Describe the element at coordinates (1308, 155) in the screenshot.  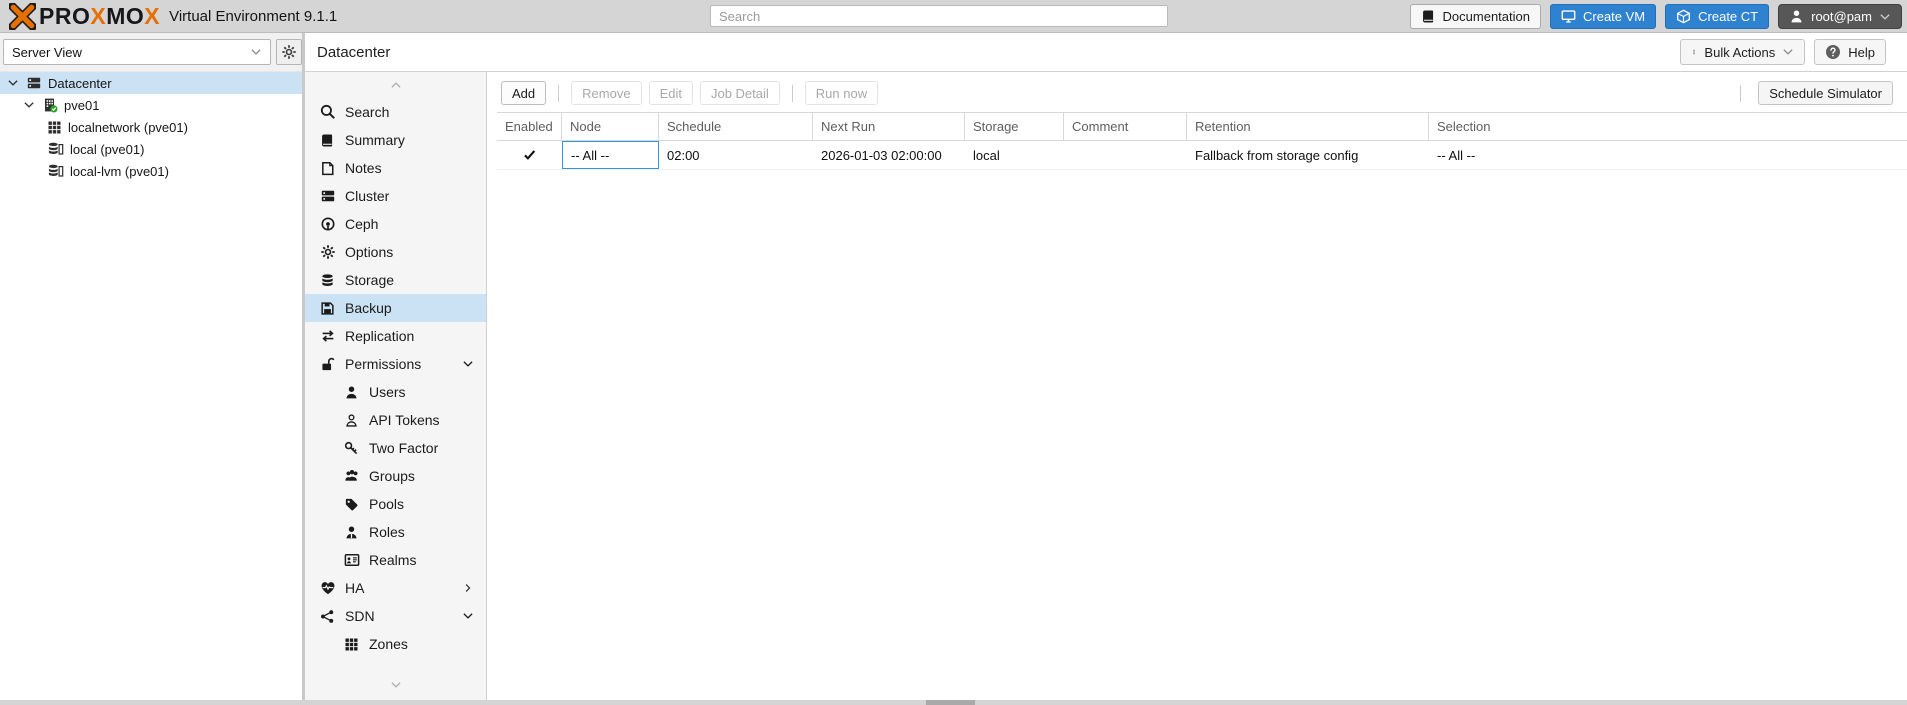
I see `cell-retention: Fallback from storage config` at that location.